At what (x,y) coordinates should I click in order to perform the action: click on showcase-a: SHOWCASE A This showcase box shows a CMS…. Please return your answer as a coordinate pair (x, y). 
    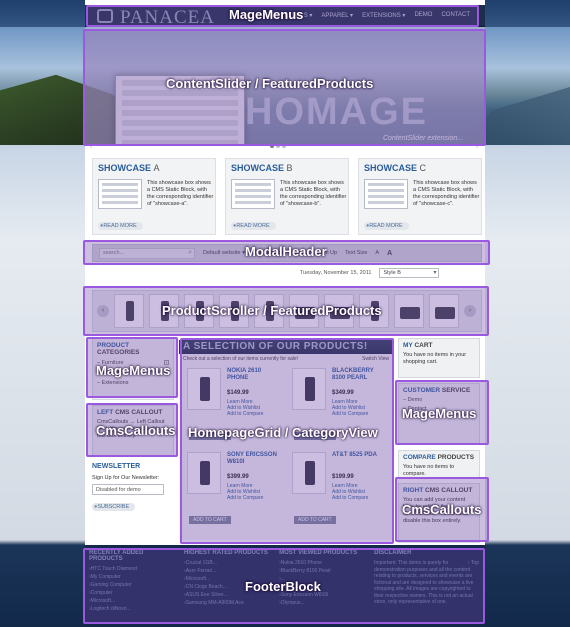
    Looking at the image, I should click on (154, 196).